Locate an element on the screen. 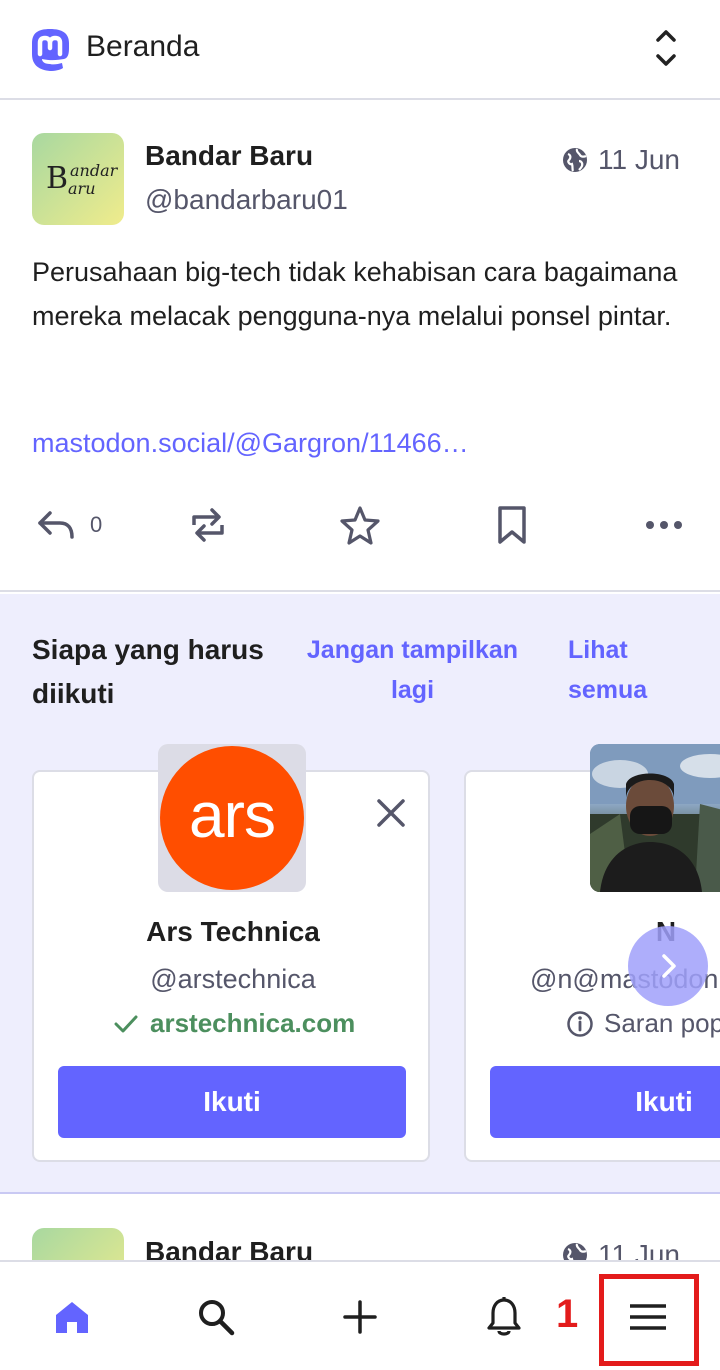 This screenshot has height=1370, width=720. favourite-button is located at coordinates (360, 525).